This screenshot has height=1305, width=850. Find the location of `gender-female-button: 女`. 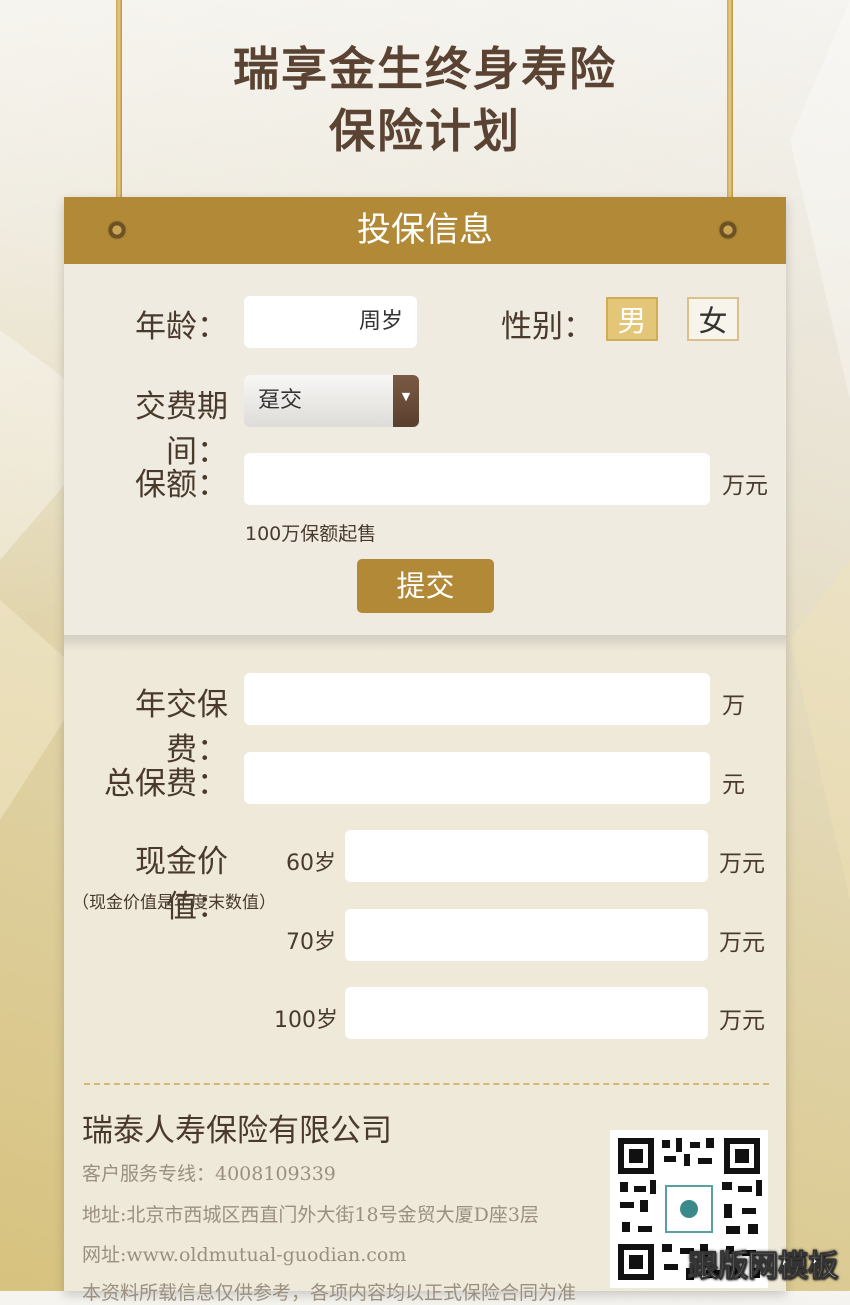

gender-female-button: 女 is located at coordinates (713, 319).